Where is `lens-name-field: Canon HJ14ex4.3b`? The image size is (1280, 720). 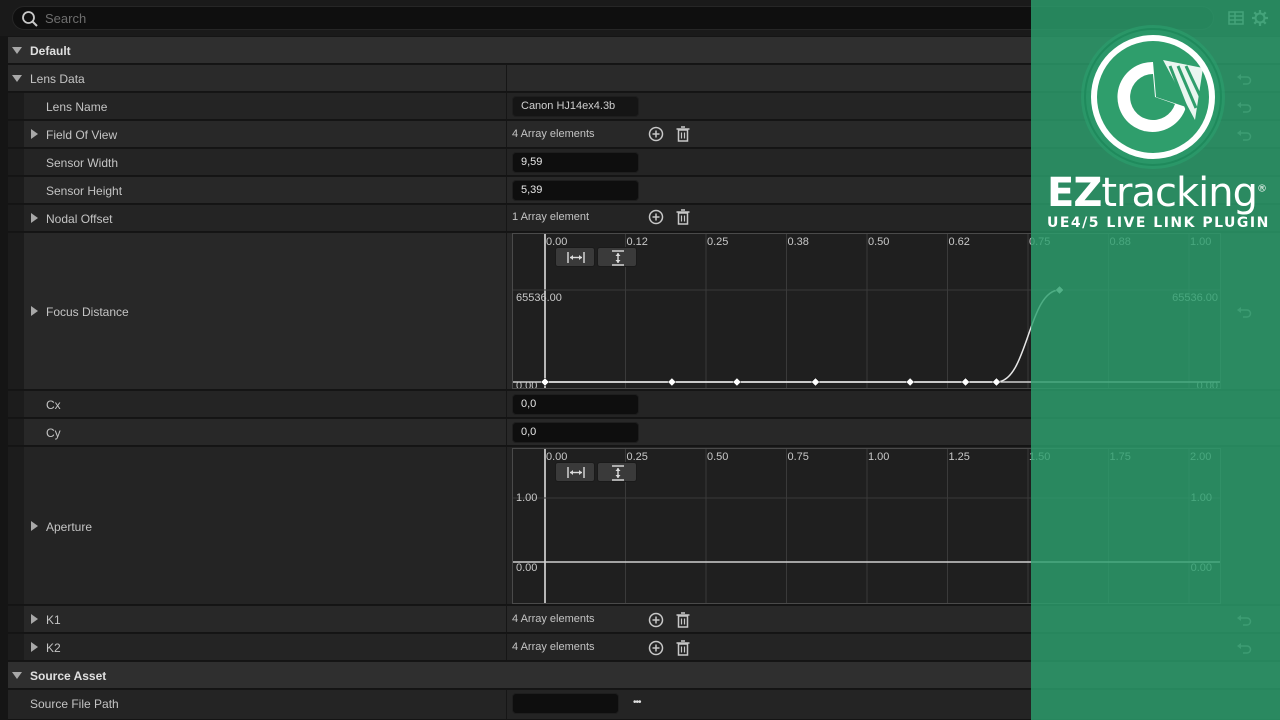
lens-name-field: Canon HJ14ex4.3b is located at coordinates (575, 106).